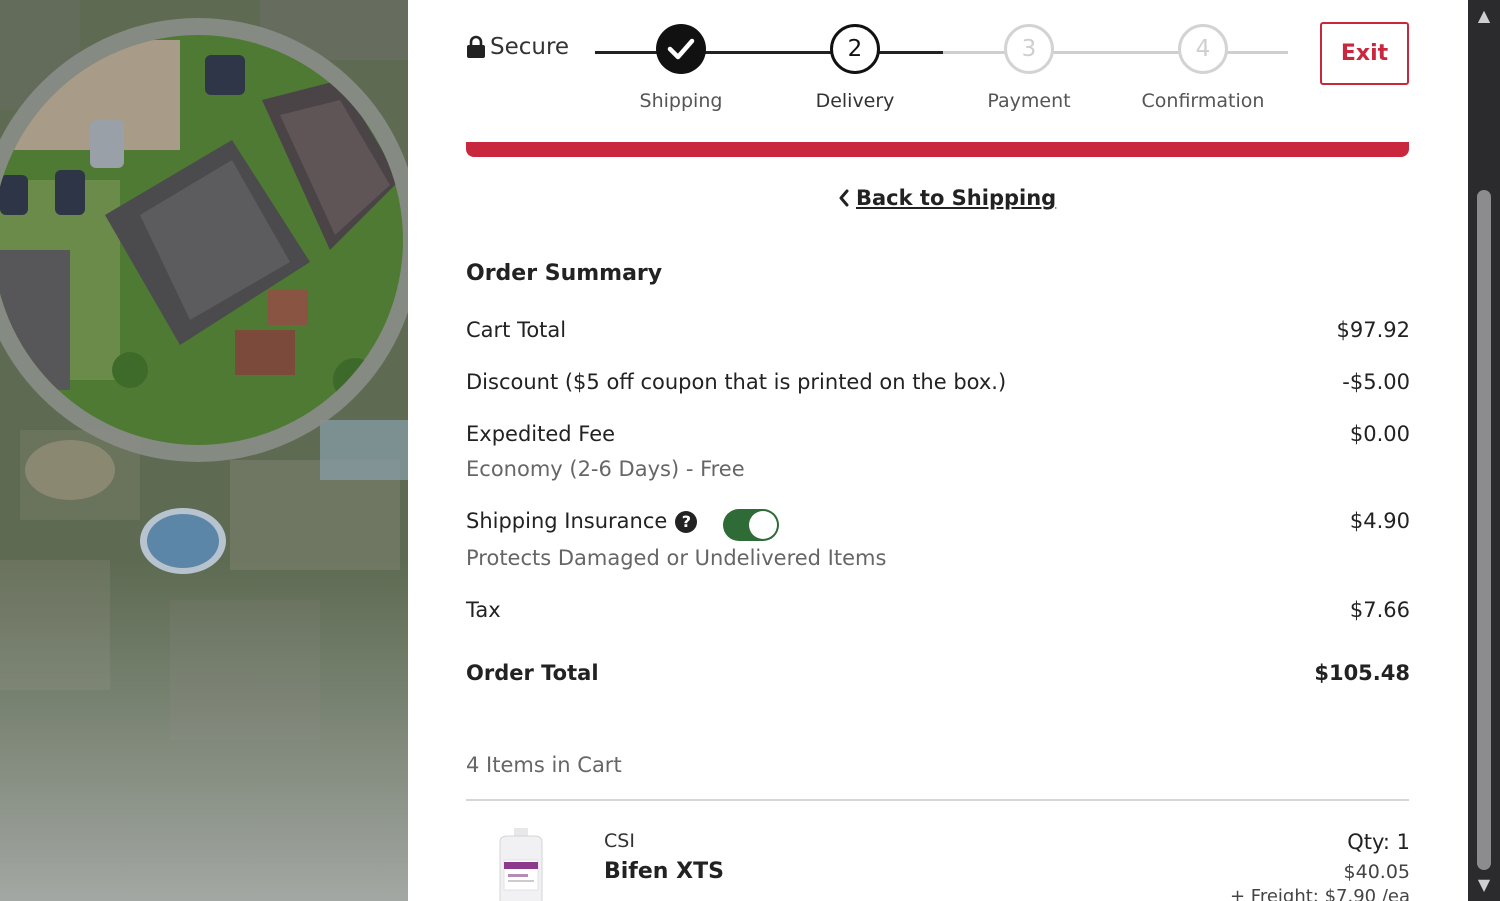 This screenshot has width=1500, height=901. I want to click on chevron-left-icon, so click(844, 198).